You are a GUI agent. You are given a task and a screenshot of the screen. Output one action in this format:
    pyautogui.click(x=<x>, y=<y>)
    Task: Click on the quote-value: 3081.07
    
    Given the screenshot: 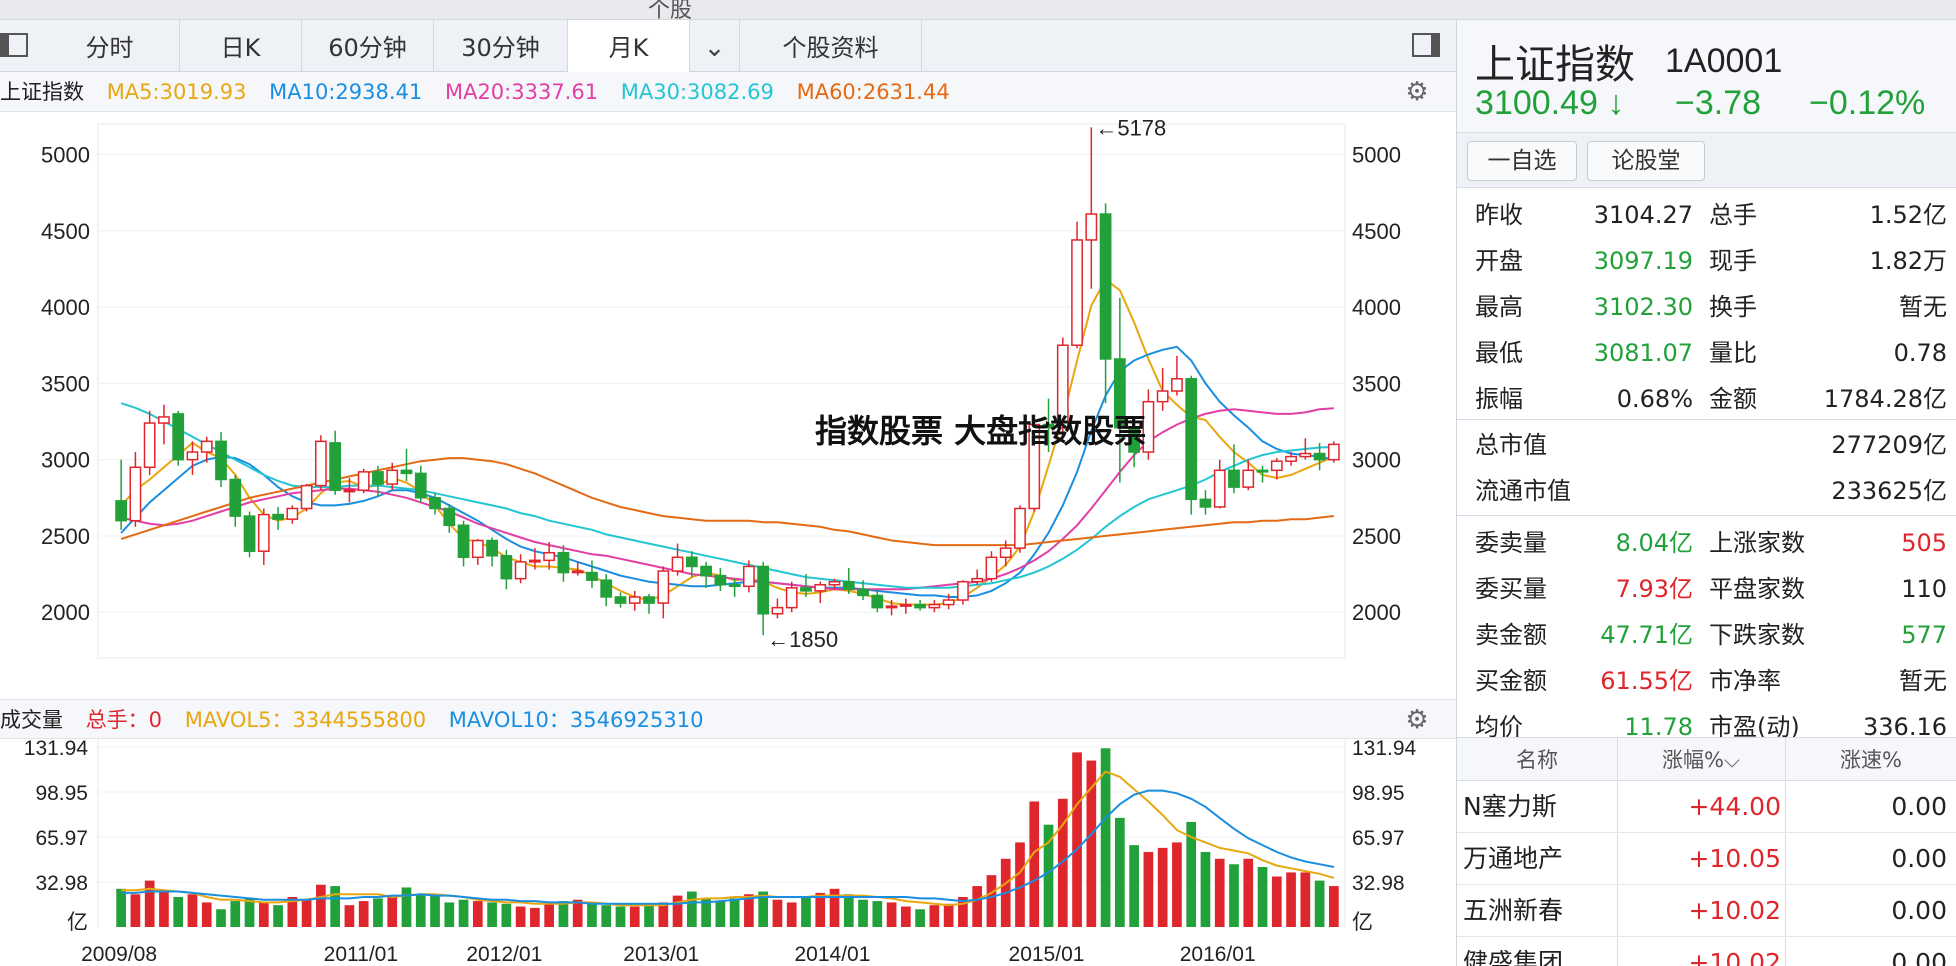 What is the action you would take?
    pyautogui.click(x=1643, y=353)
    